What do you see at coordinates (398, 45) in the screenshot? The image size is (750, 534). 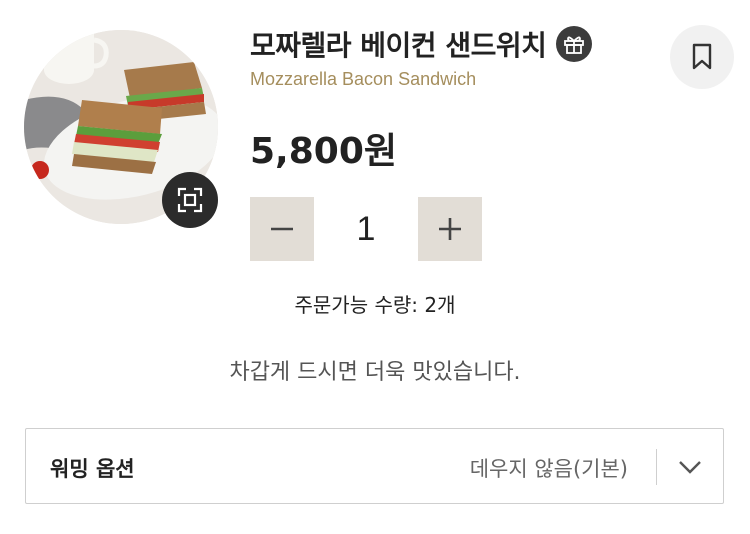 I see `product-name: 모짜렐라 베이컨 샌드위치` at bounding box center [398, 45].